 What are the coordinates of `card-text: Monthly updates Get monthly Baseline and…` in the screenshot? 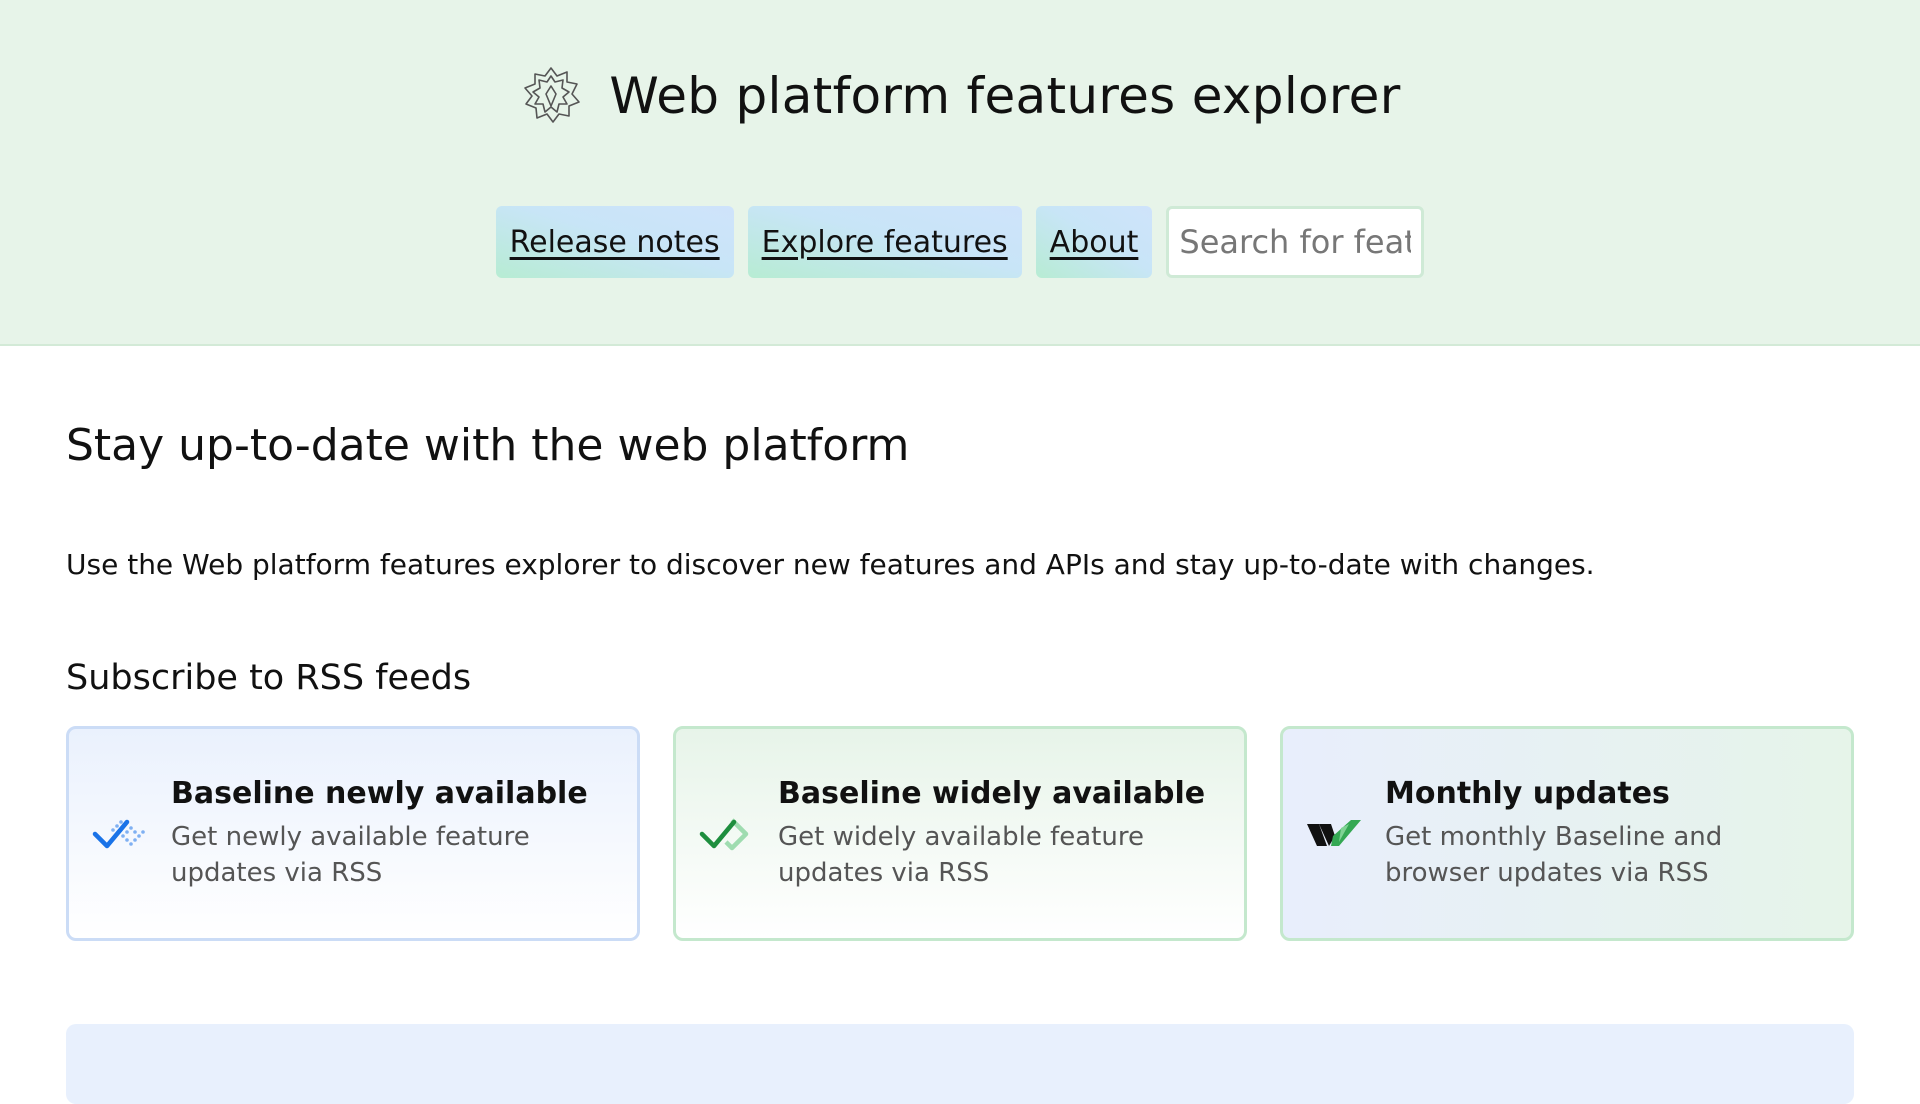 It's located at (1606, 833).